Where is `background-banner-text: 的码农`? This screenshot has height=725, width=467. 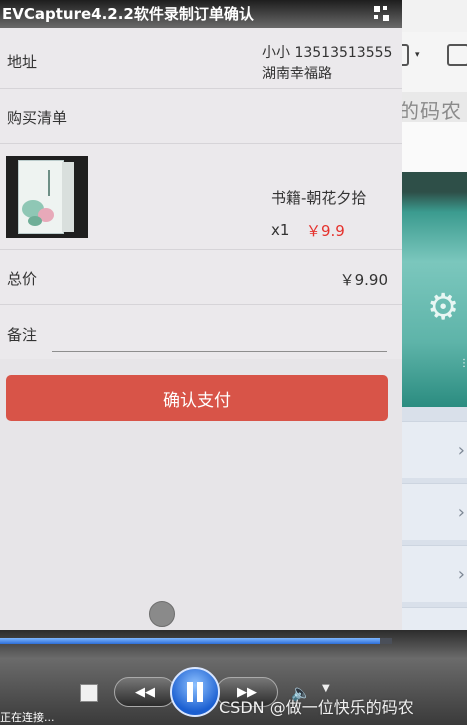
background-banner-text: 的码农 is located at coordinates (431, 111).